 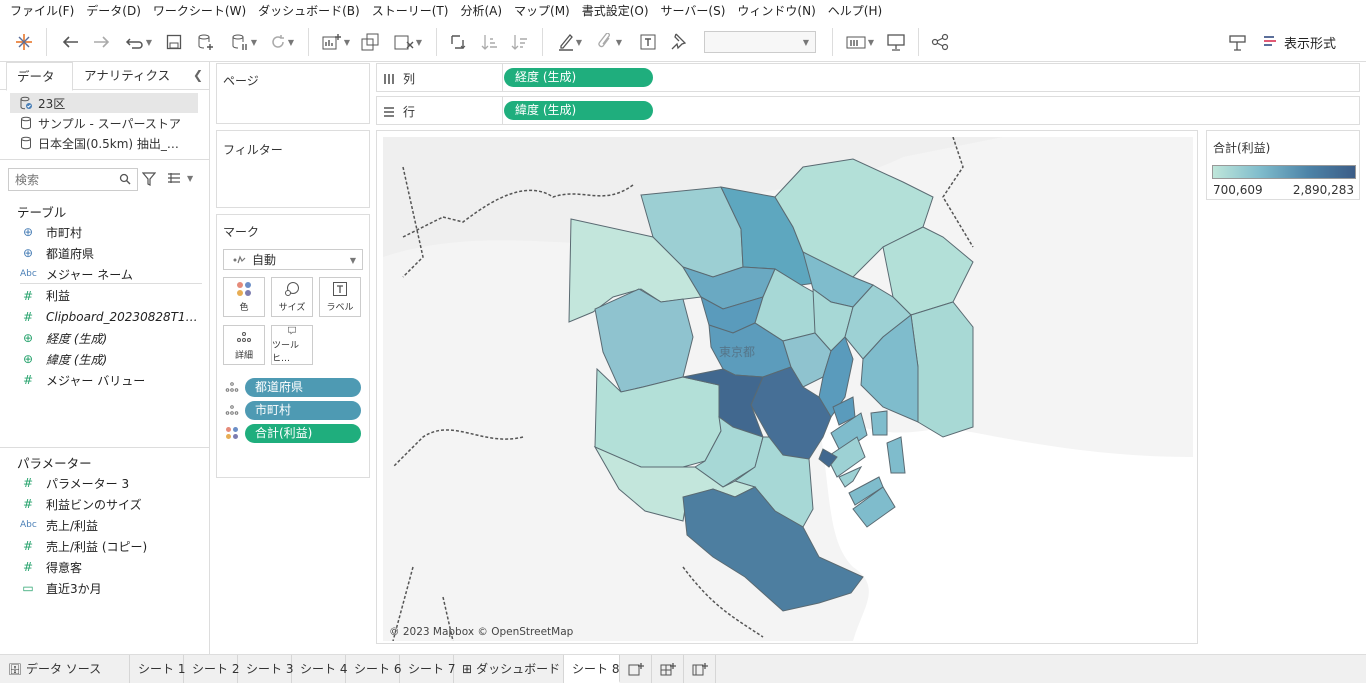 I want to click on menu-format: 書式設定(O), so click(x=615, y=11).